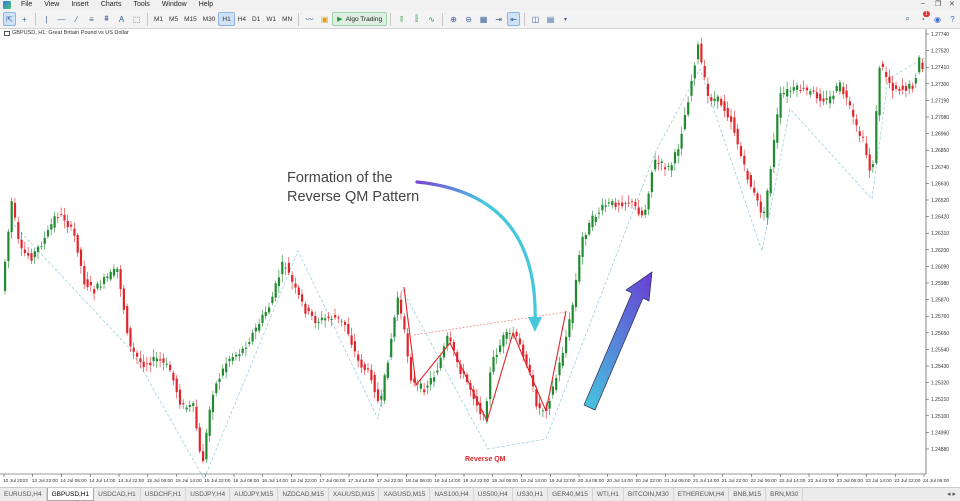 The width and height of the screenshot is (960, 501). What do you see at coordinates (271, 19) in the screenshot?
I see `tf-w1: W1` at bounding box center [271, 19].